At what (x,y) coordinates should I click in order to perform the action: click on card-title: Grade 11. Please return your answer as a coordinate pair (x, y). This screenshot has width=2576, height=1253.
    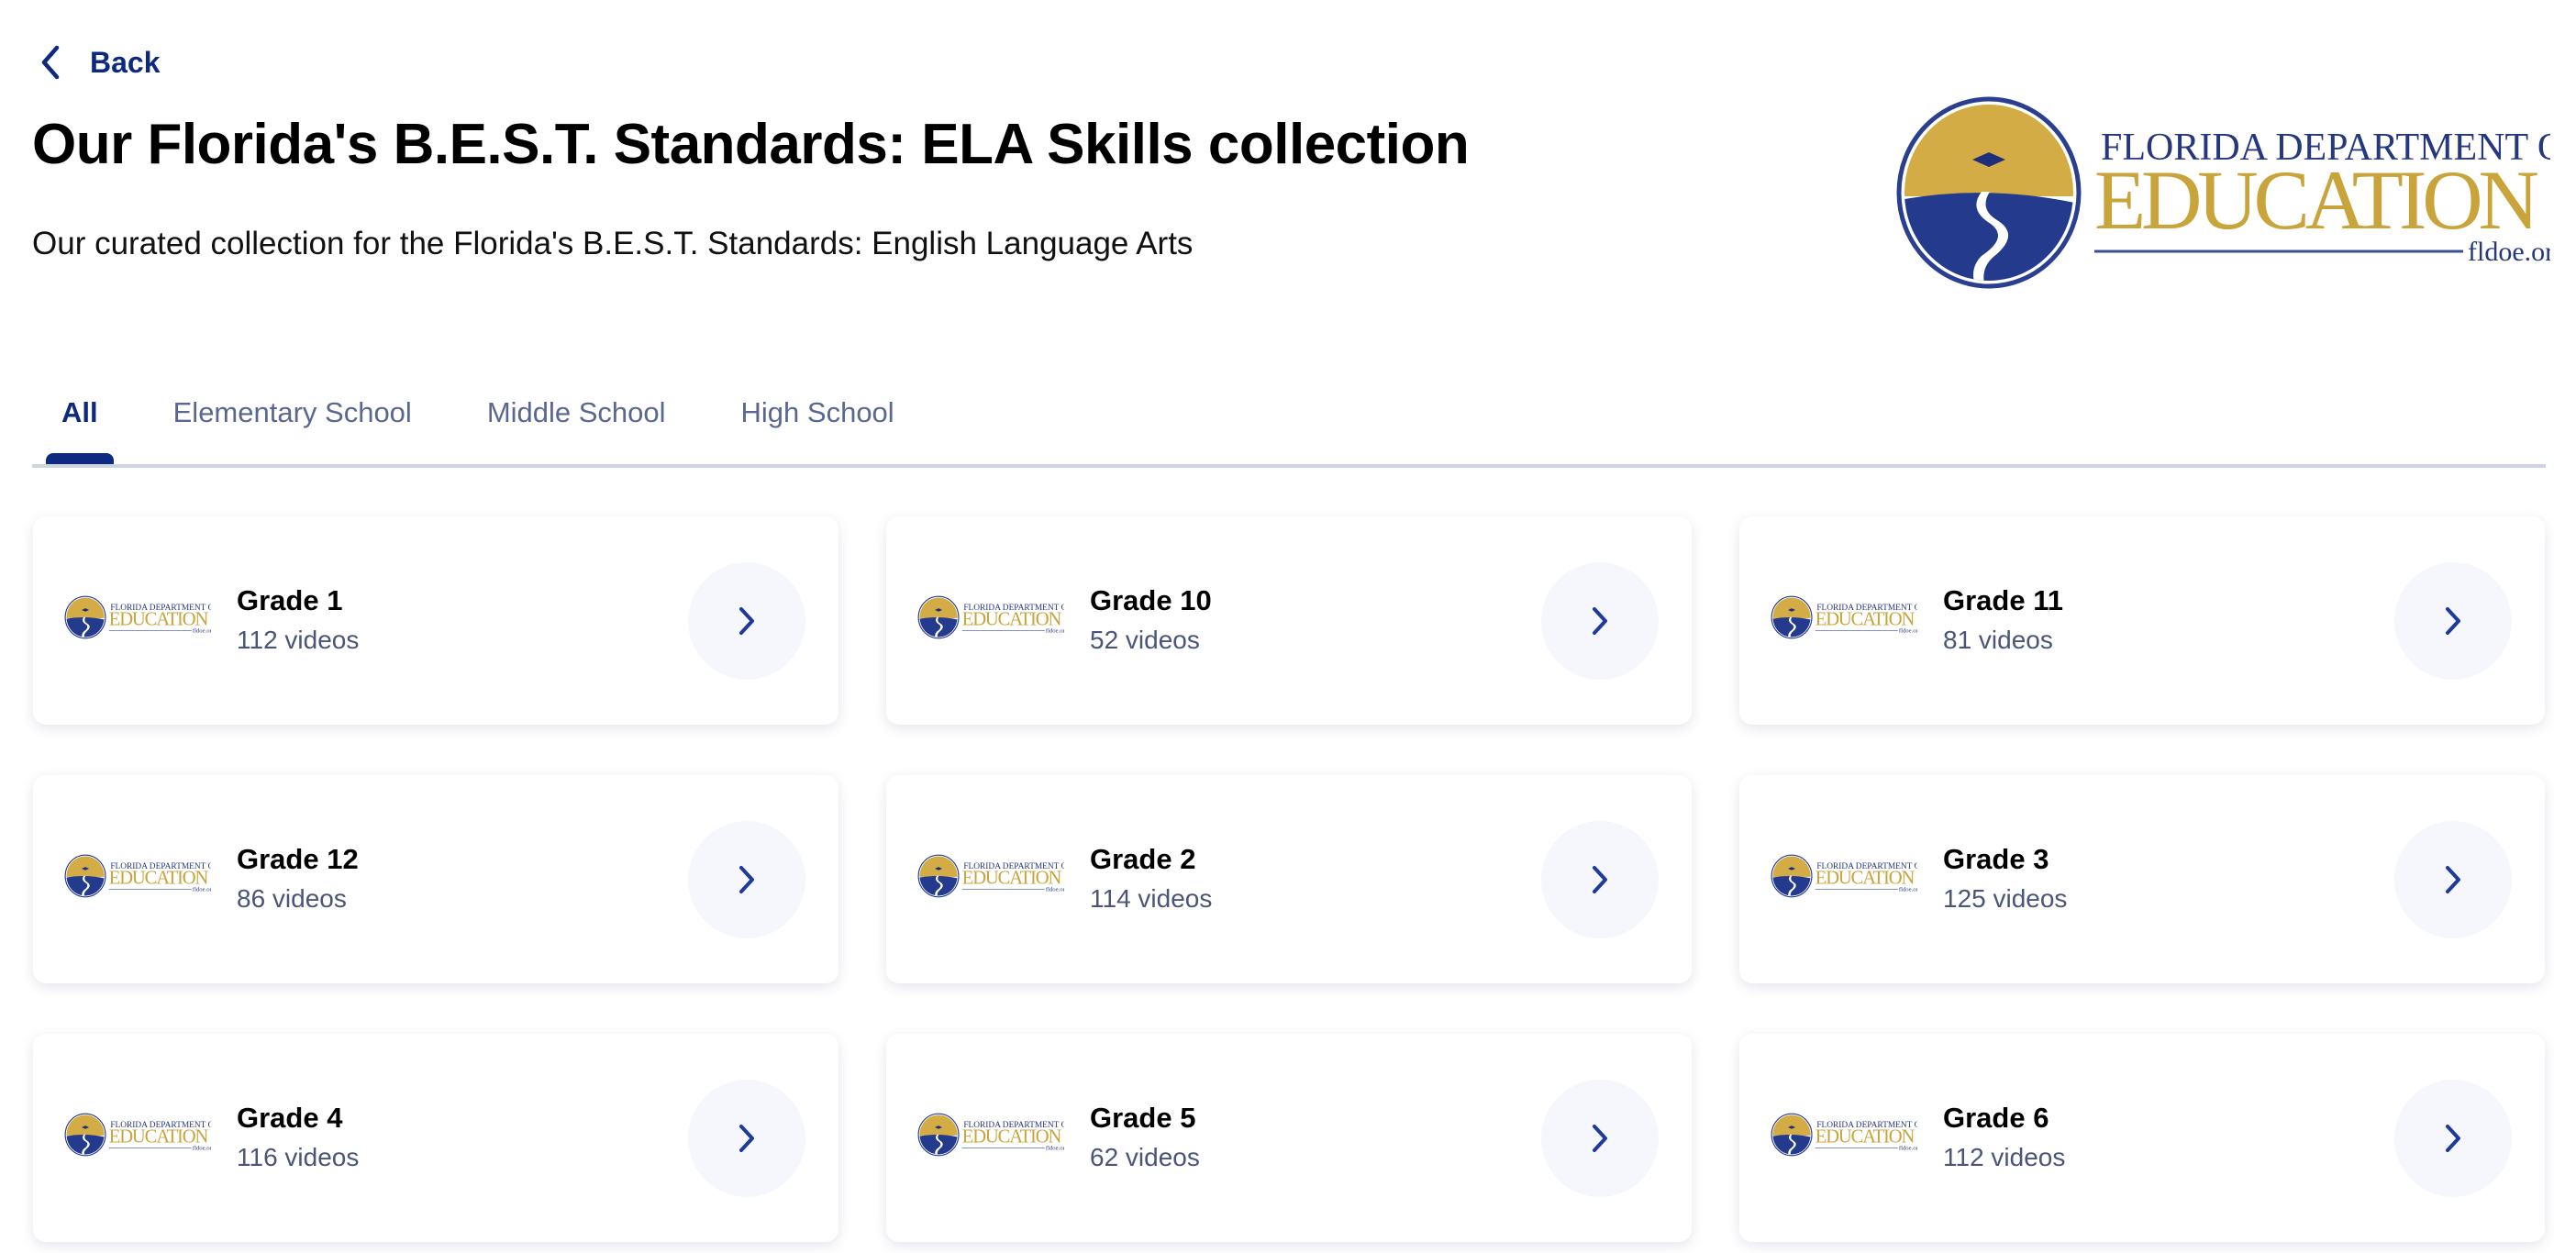
    Looking at the image, I should click on (2003, 600).